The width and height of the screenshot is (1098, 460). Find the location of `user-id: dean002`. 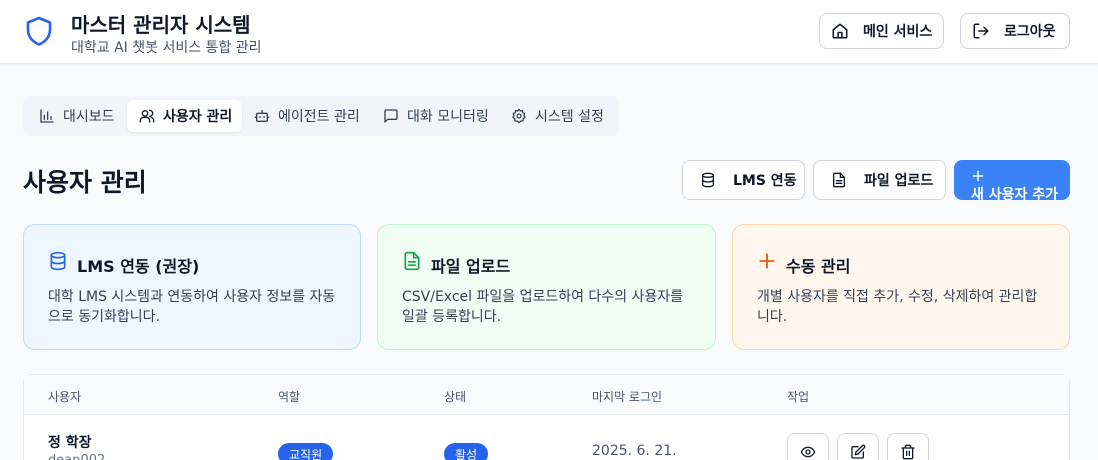

user-id: dean002 is located at coordinates (76, 456).